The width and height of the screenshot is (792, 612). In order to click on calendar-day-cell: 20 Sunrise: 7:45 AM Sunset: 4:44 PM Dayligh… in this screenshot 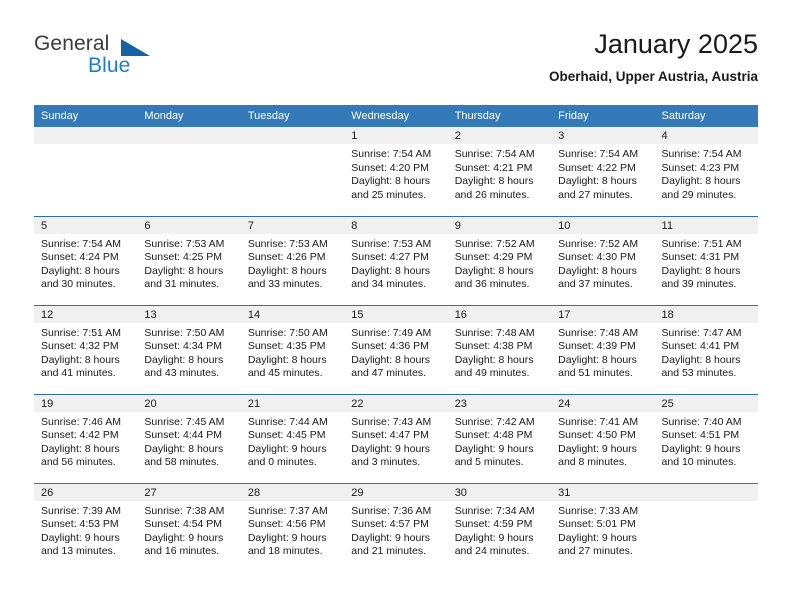, I will do `click(189, 438)`.